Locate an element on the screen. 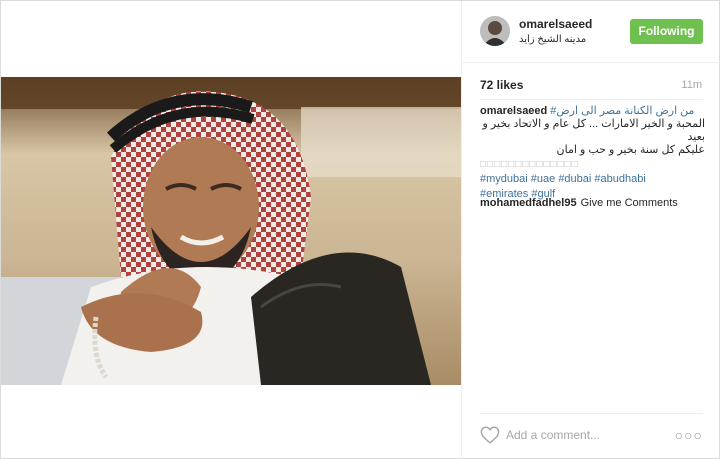 This screenshot has height=459, width=720. timestamp: 11m is located at coordinates (691, 85).